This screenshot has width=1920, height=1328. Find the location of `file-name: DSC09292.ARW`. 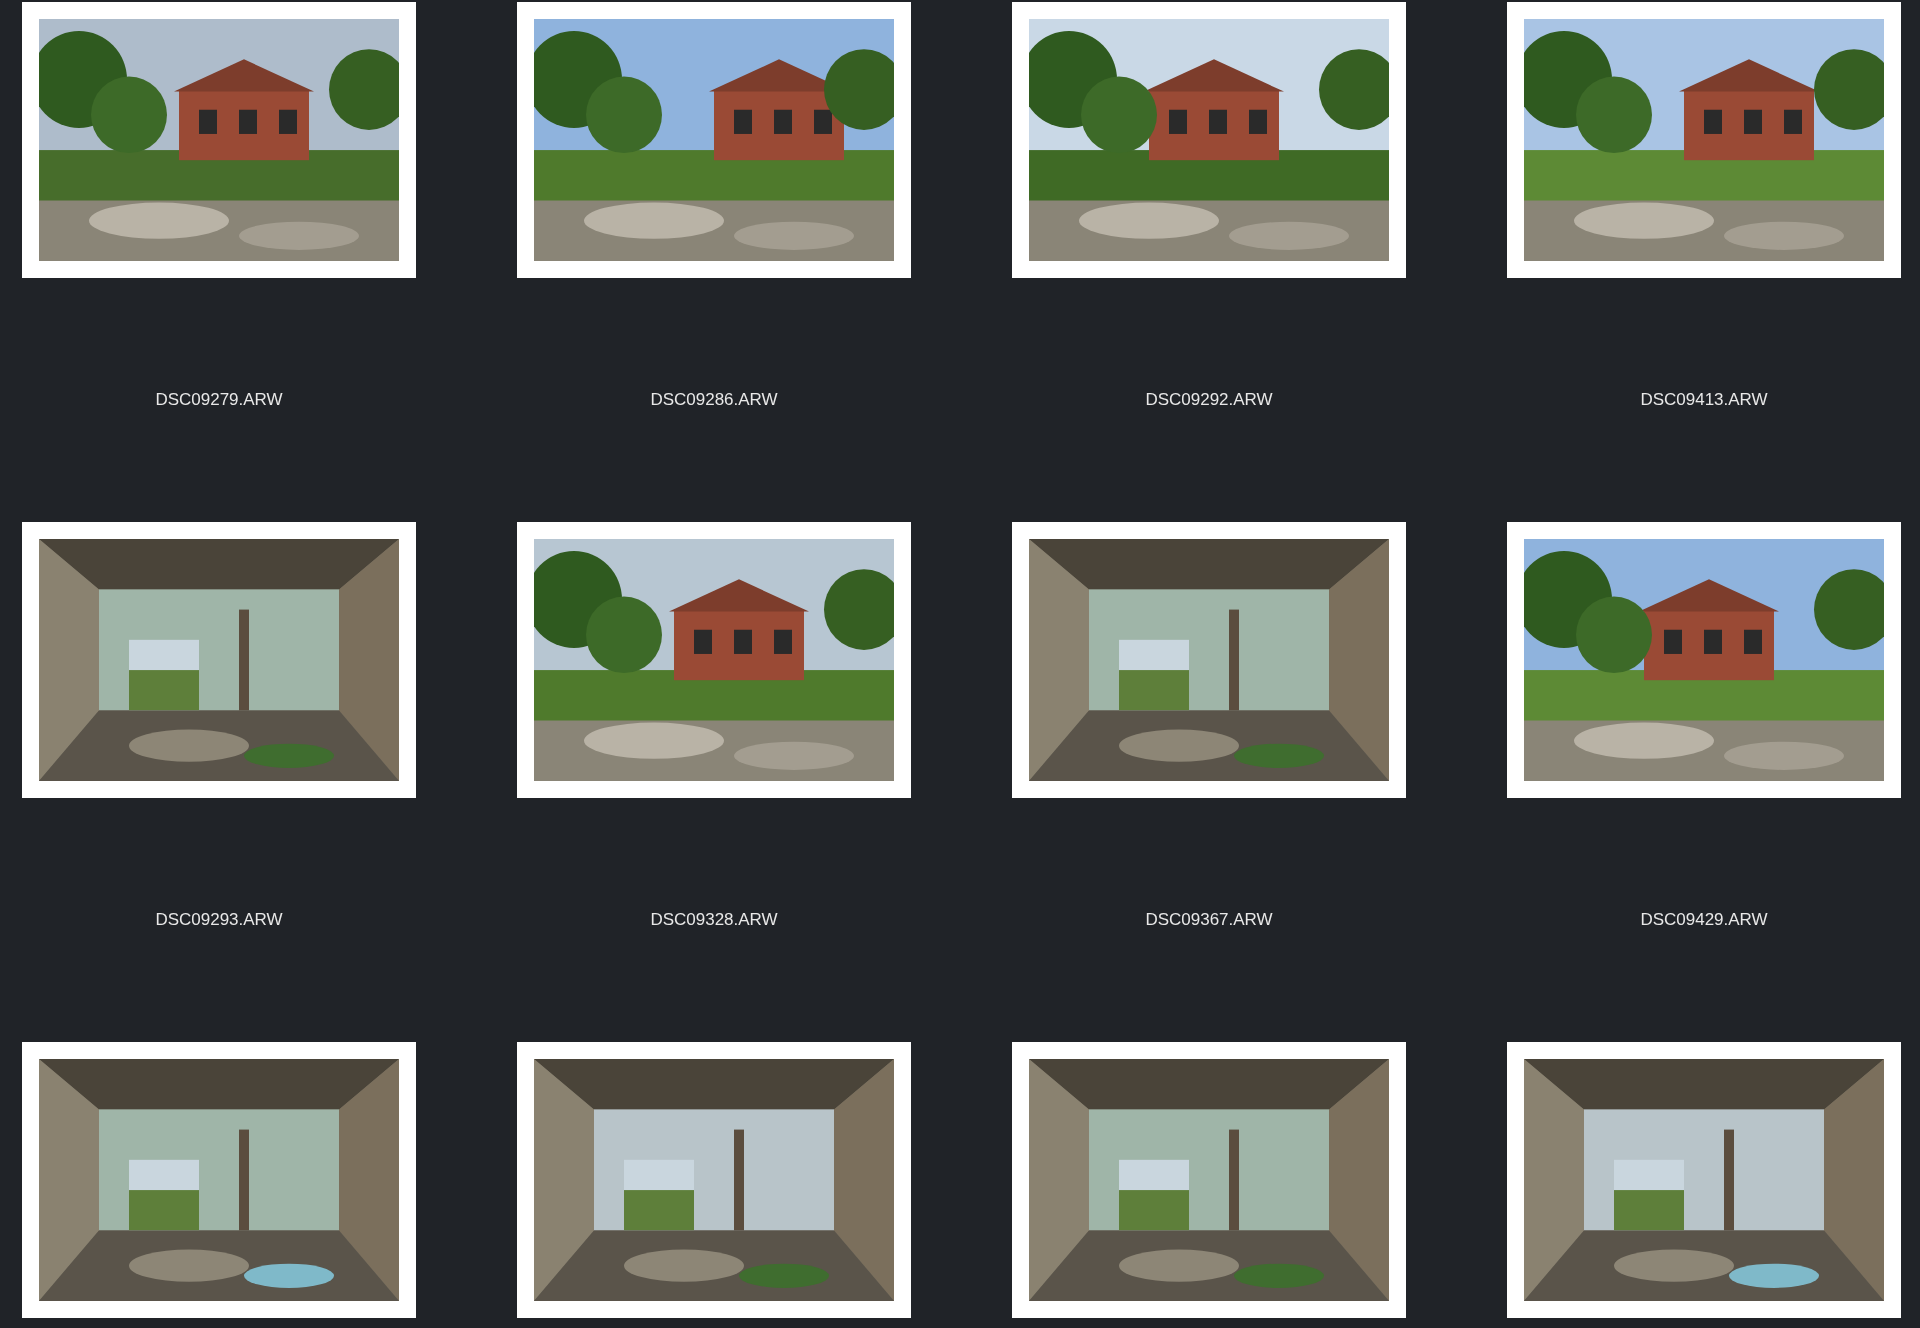

file-name: DSC09292.ARW is located at coordinates (1209, 400).